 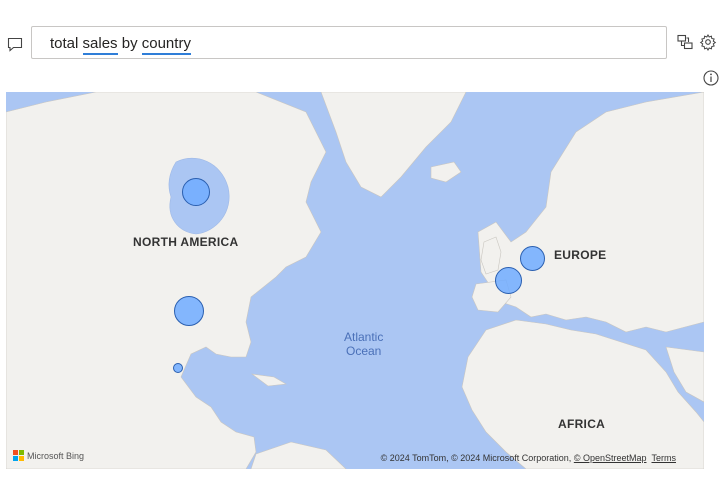 What do you see at coordinates (582, 424) in the screenshot?
I see `region-label-africa: AFRICA` at bounding box center [582, 424].